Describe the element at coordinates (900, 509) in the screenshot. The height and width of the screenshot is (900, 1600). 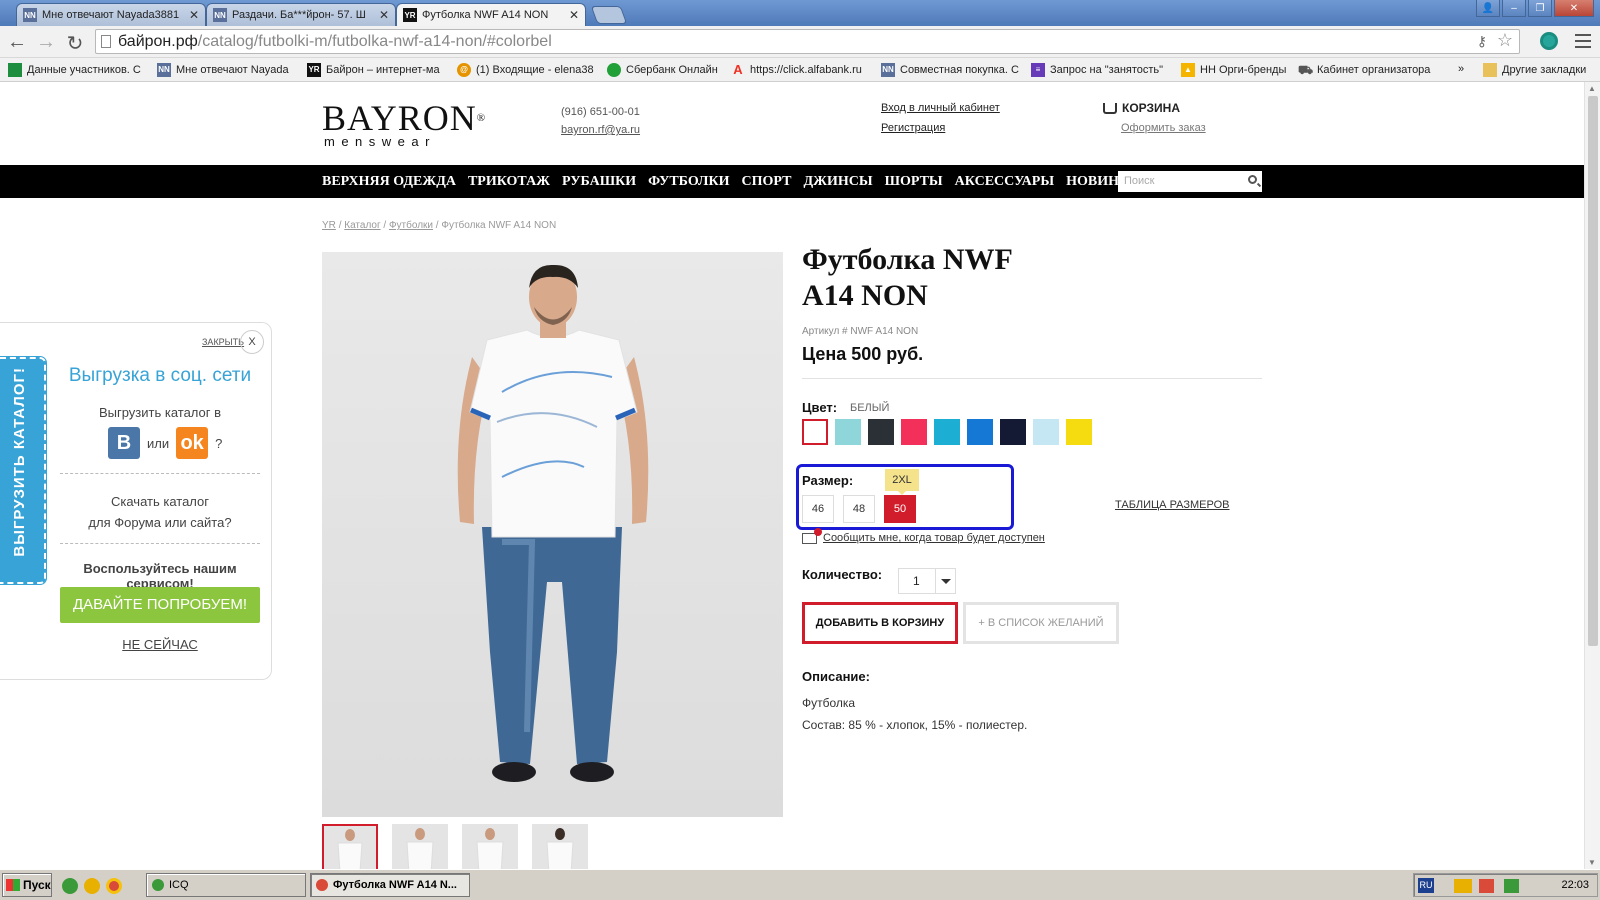
I see `size-option-selected: 50` at that location.